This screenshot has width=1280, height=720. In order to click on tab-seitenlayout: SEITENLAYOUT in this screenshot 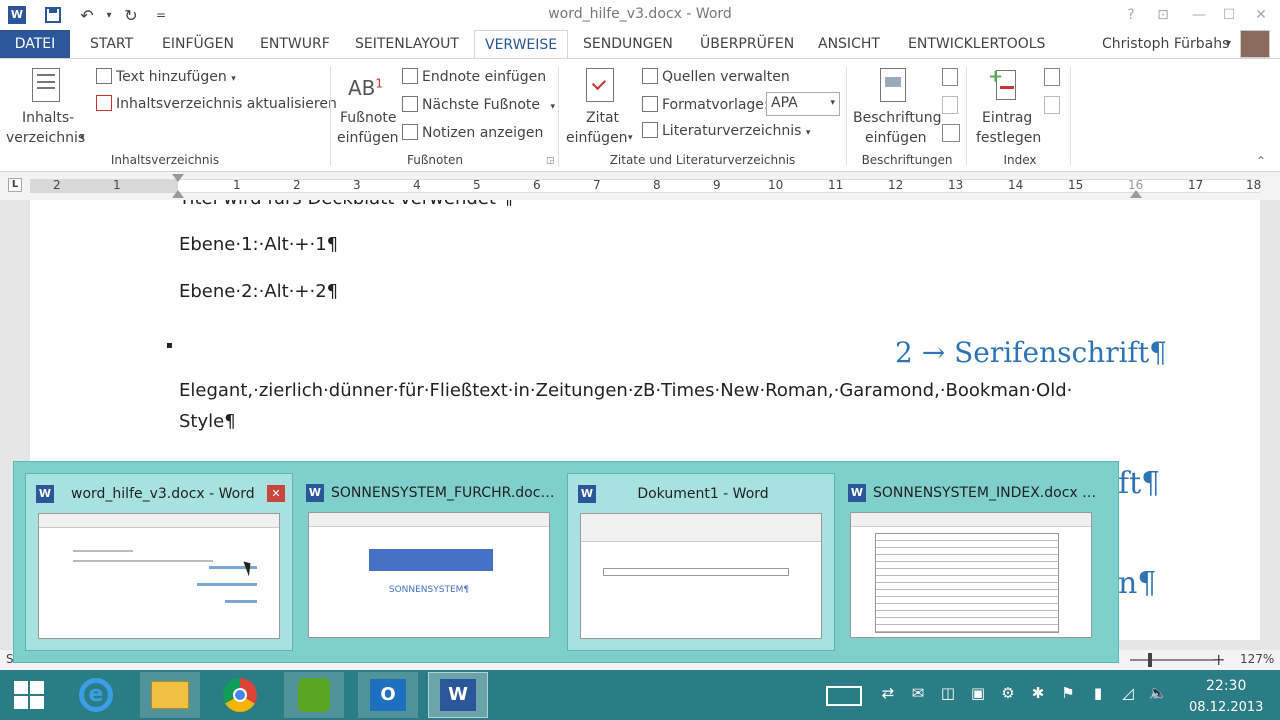, I will do `click(407, 44)`.